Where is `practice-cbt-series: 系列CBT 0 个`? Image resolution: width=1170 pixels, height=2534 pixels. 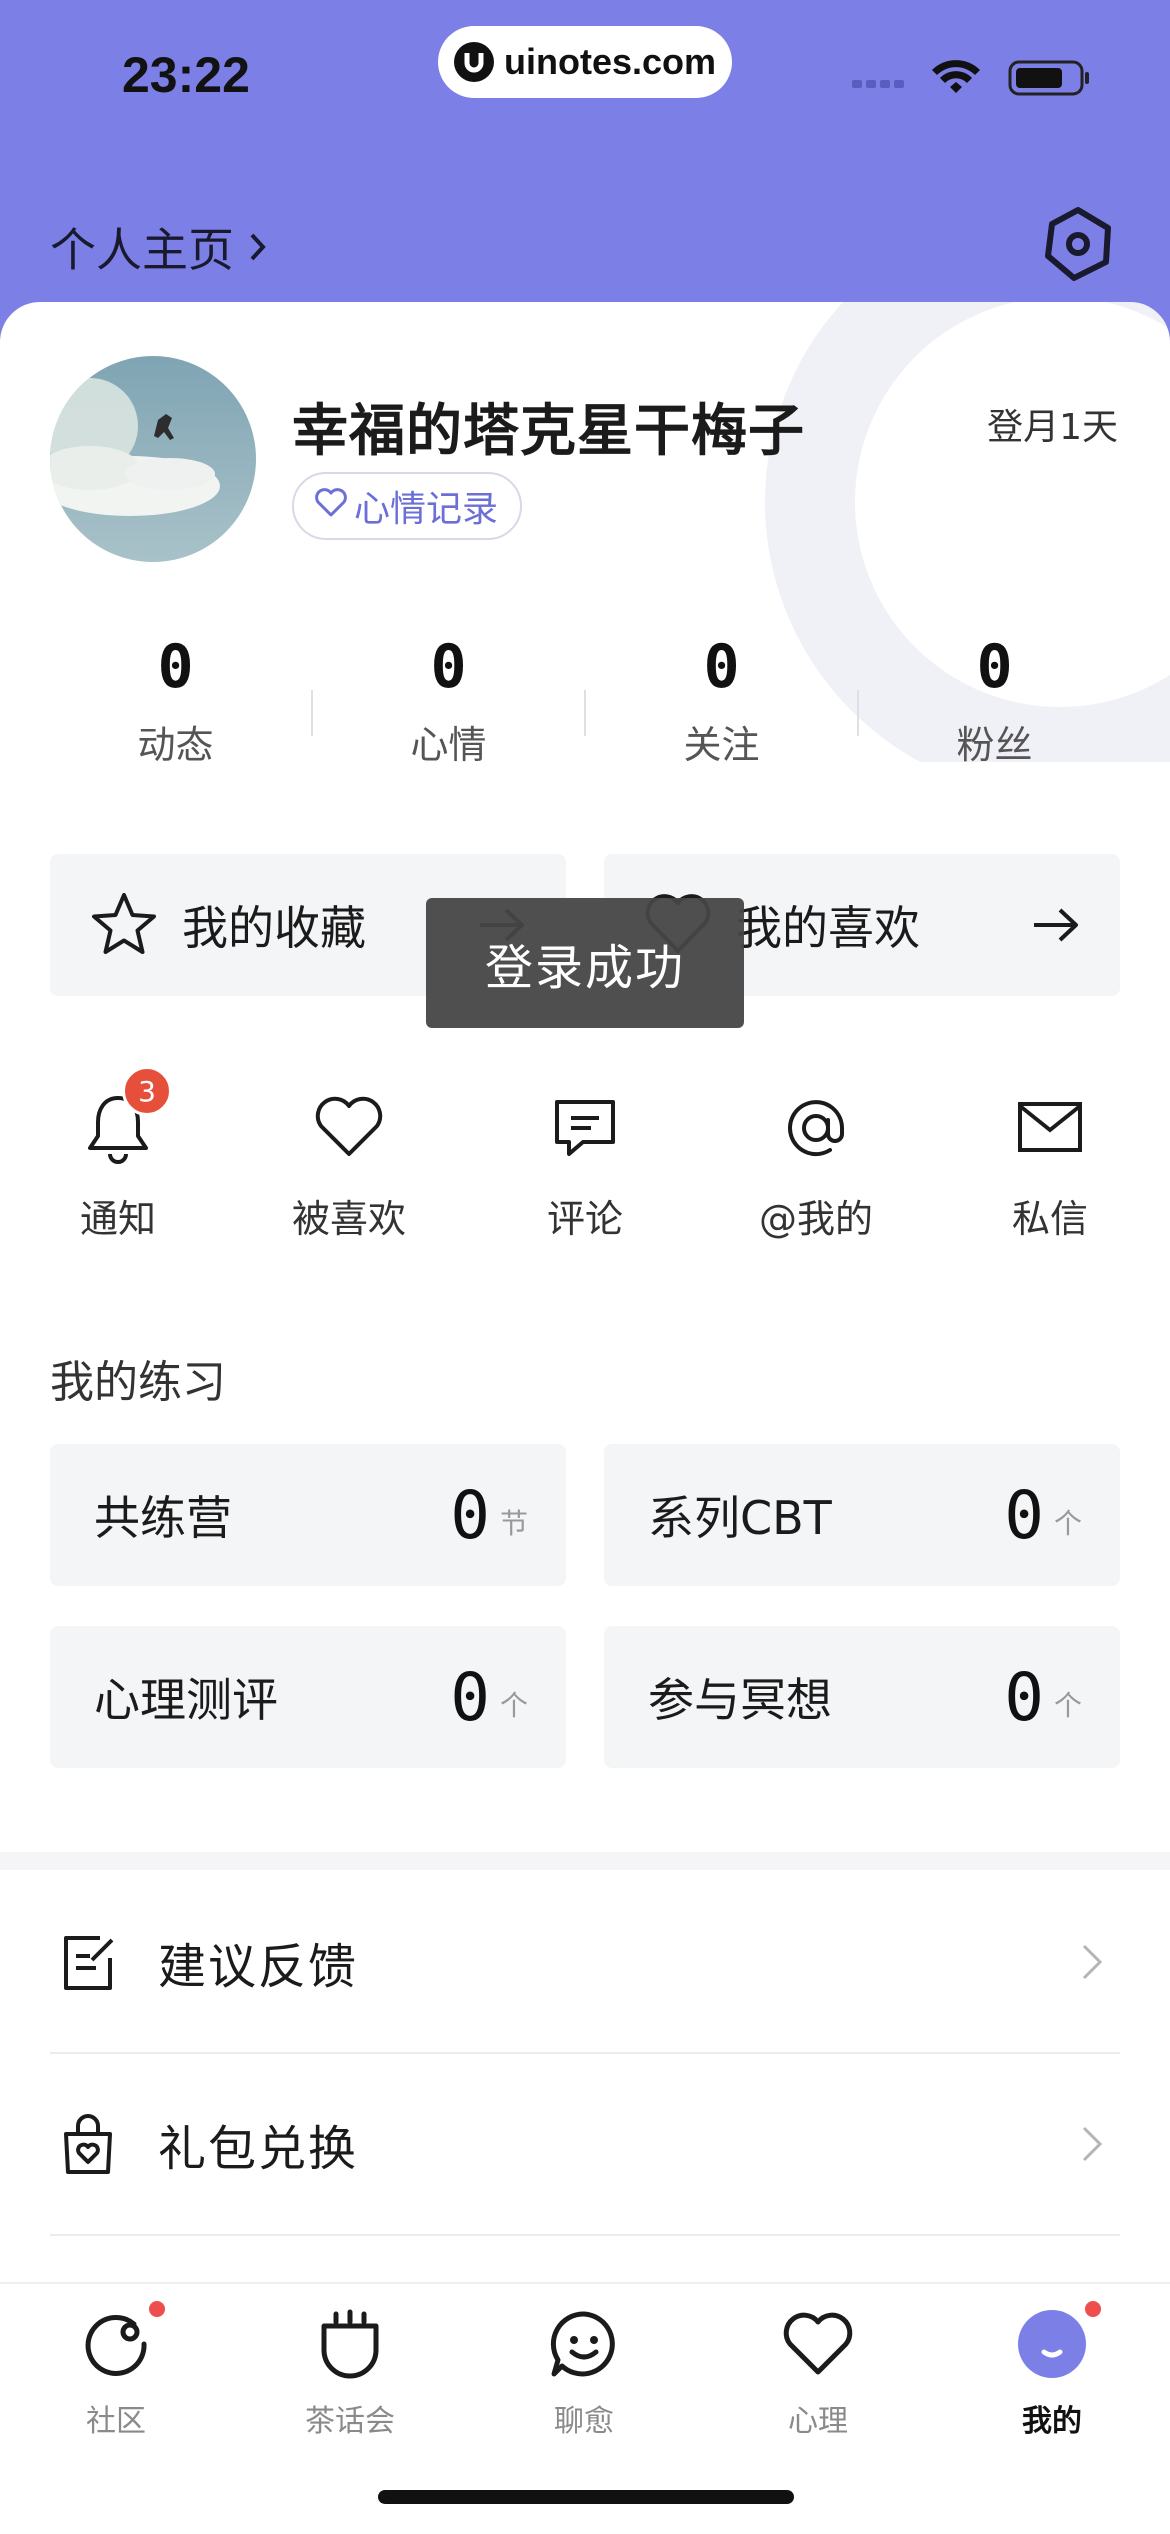 practice-cbt-series: 系列CBT 0 个 is located at coordinates (862, 1515).